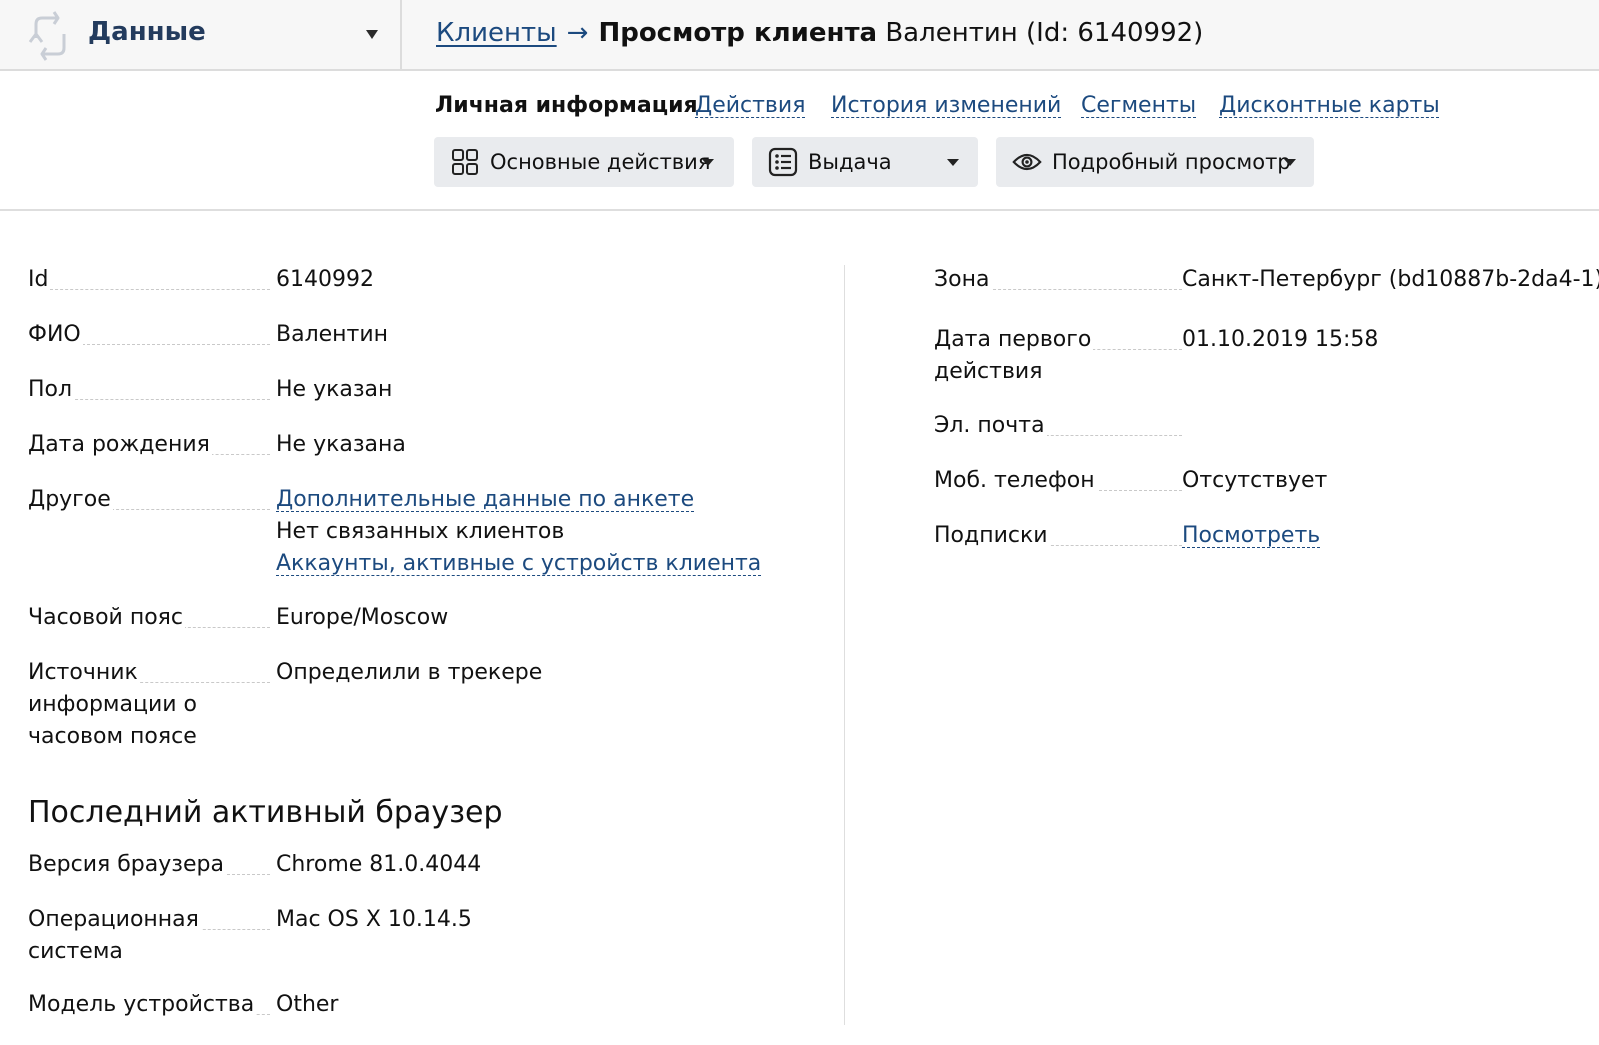  I want to click on field-value-zone: Санкт-Петербург (bd10887b-2da4-1), so click(1390, 279).